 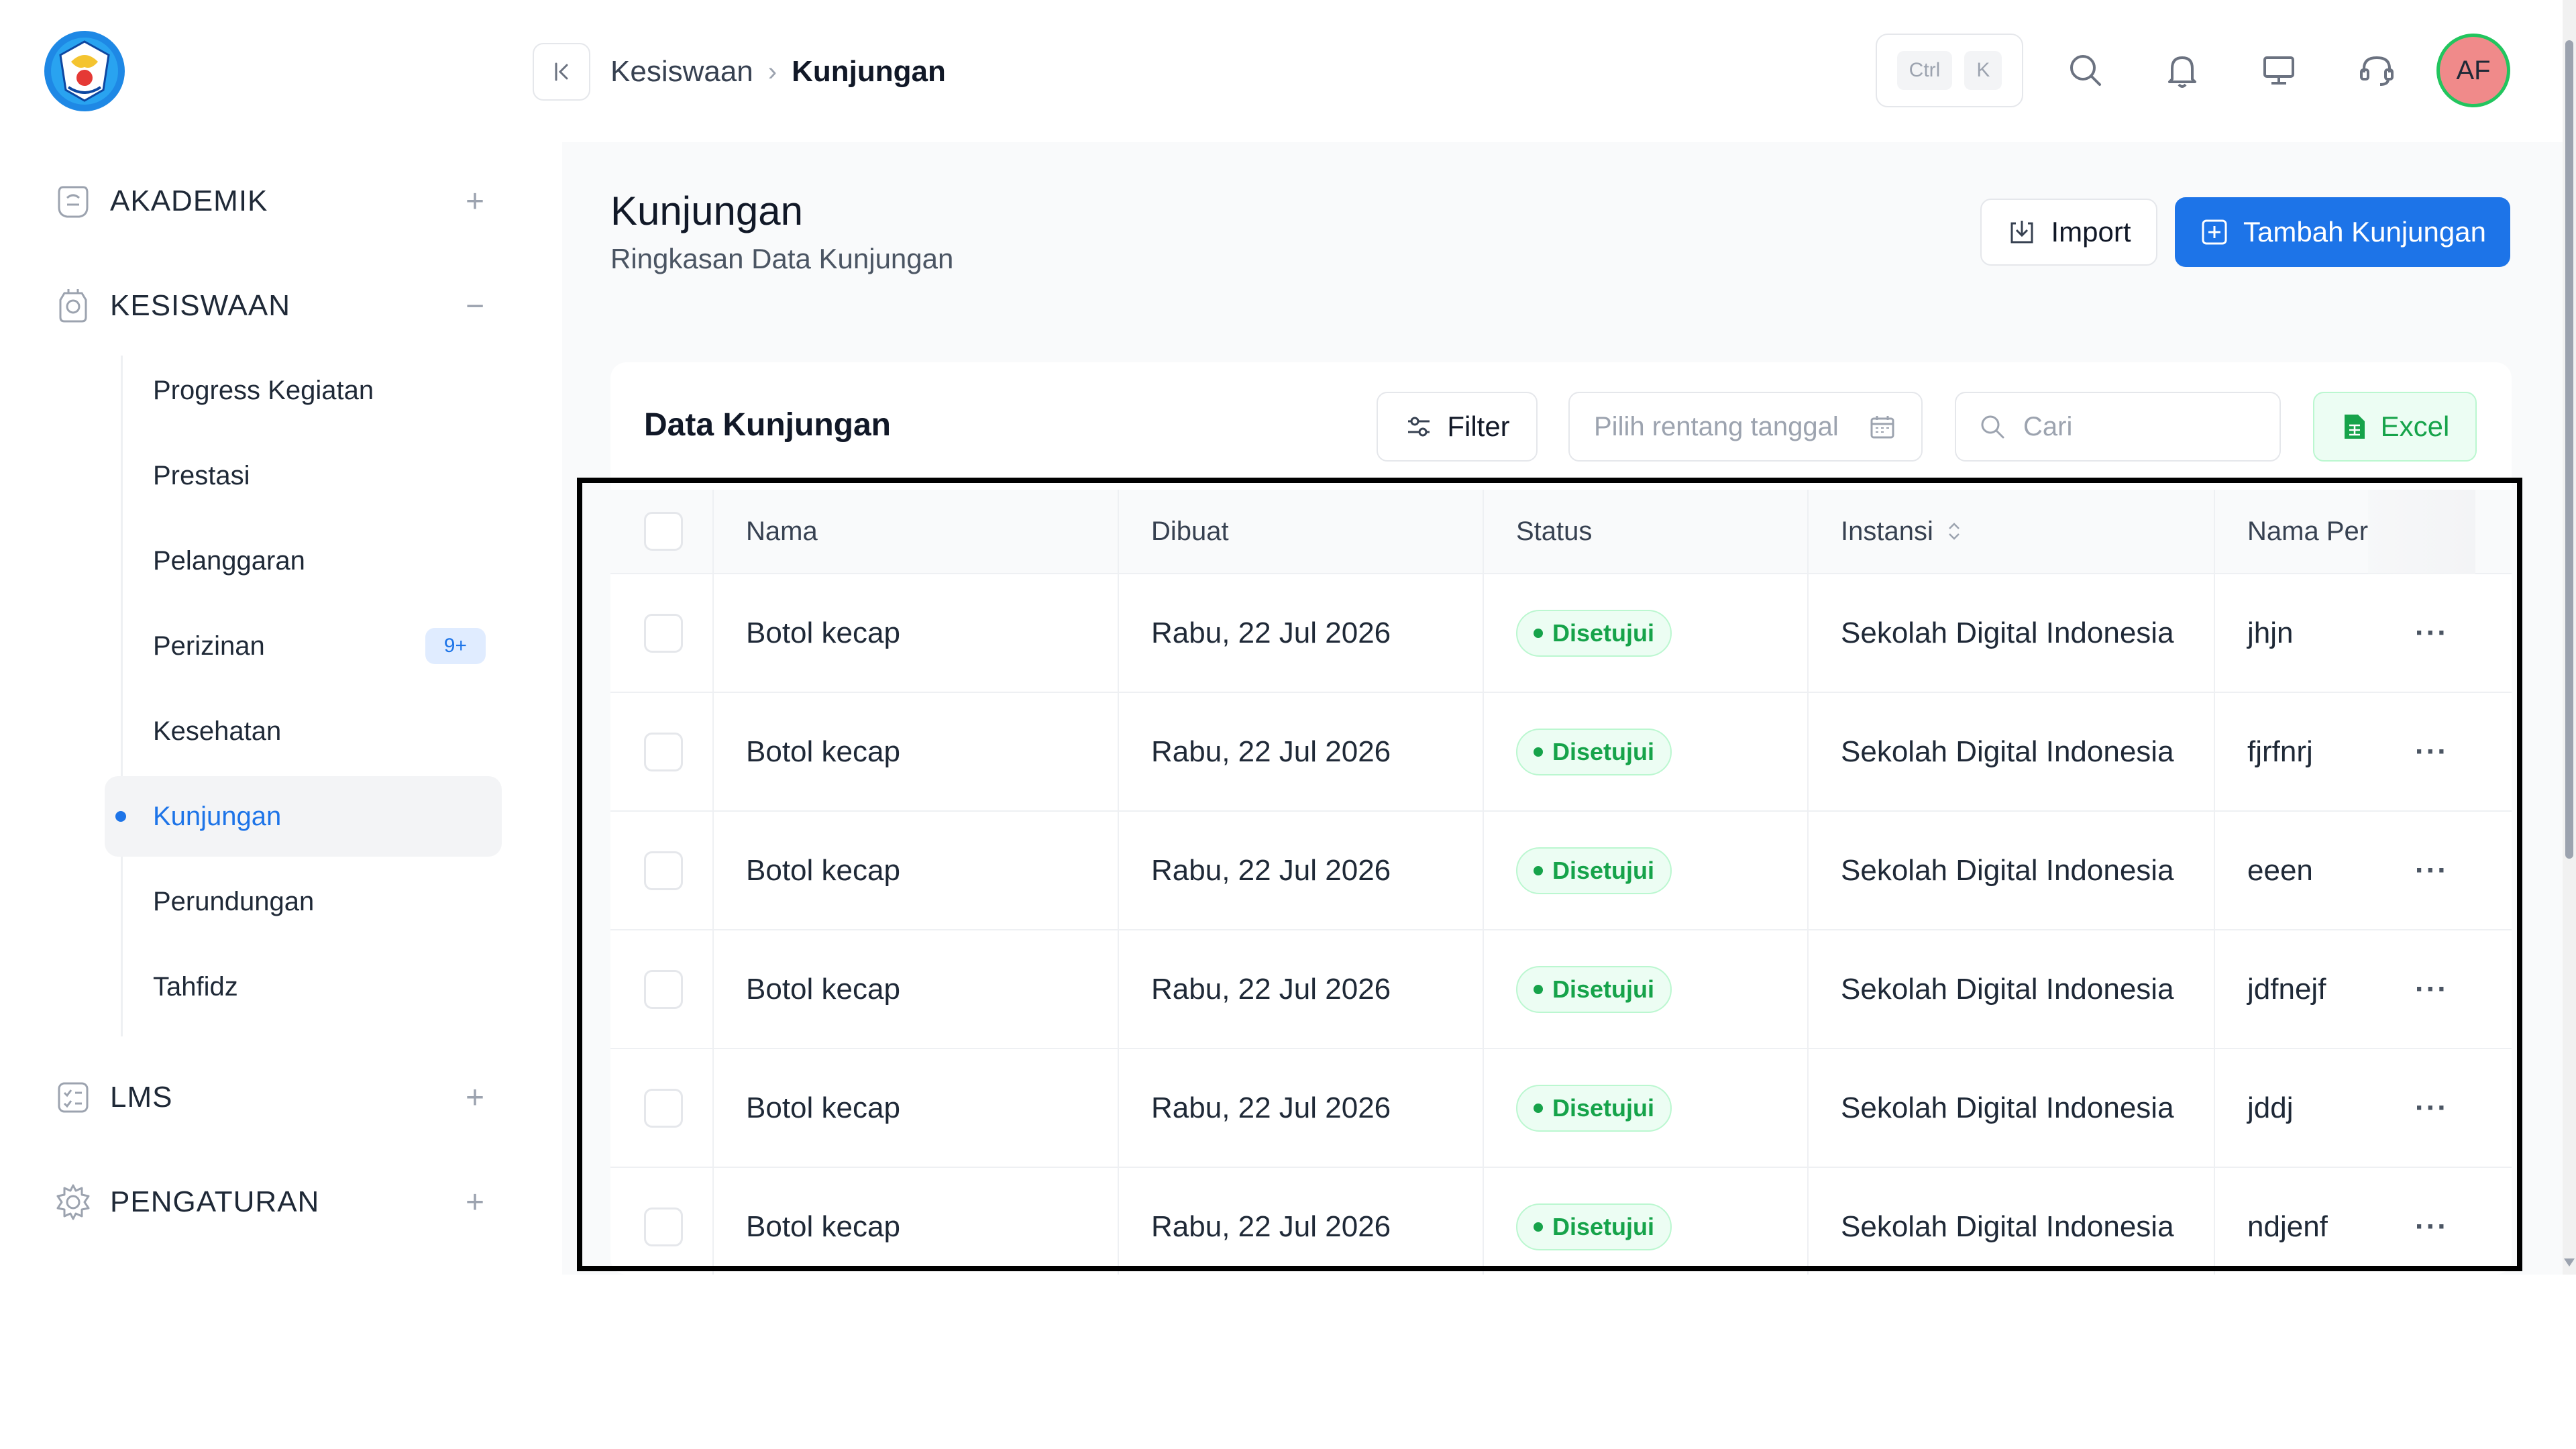 What do you see at coordinates (1301, 531) in the screenshot?
I see `column-header-dibuat: Dibuat` at bounding box center [1301, 531].